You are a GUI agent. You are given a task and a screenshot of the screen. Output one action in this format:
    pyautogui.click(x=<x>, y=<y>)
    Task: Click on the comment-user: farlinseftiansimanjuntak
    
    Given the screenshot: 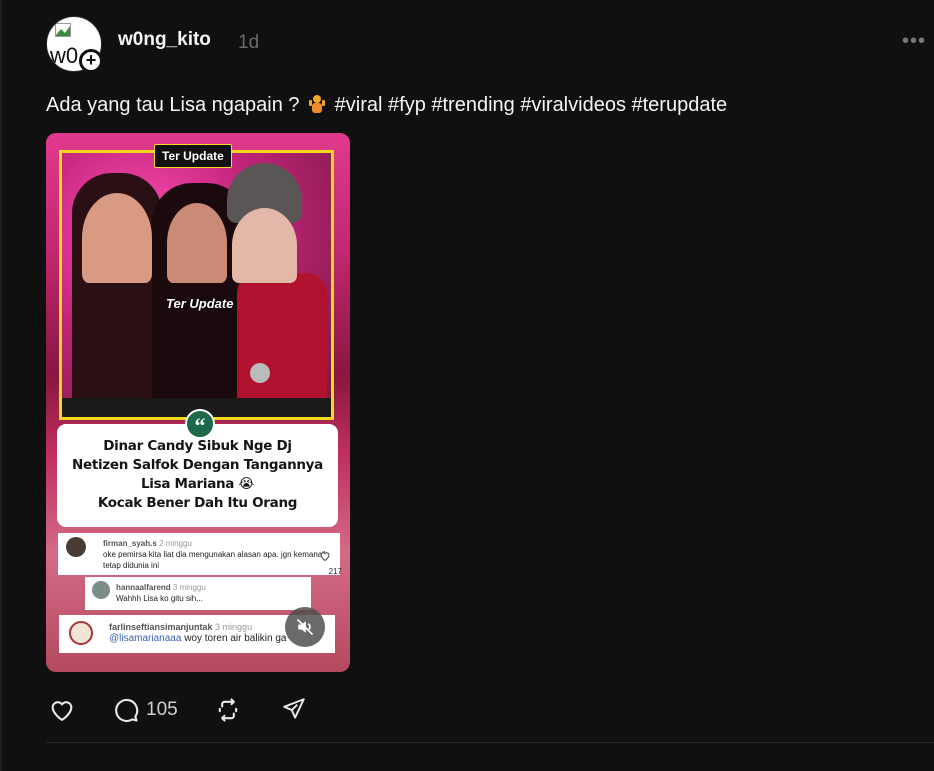 What is the action you would take?
    pyautogui.click(x=161, y=627)
    